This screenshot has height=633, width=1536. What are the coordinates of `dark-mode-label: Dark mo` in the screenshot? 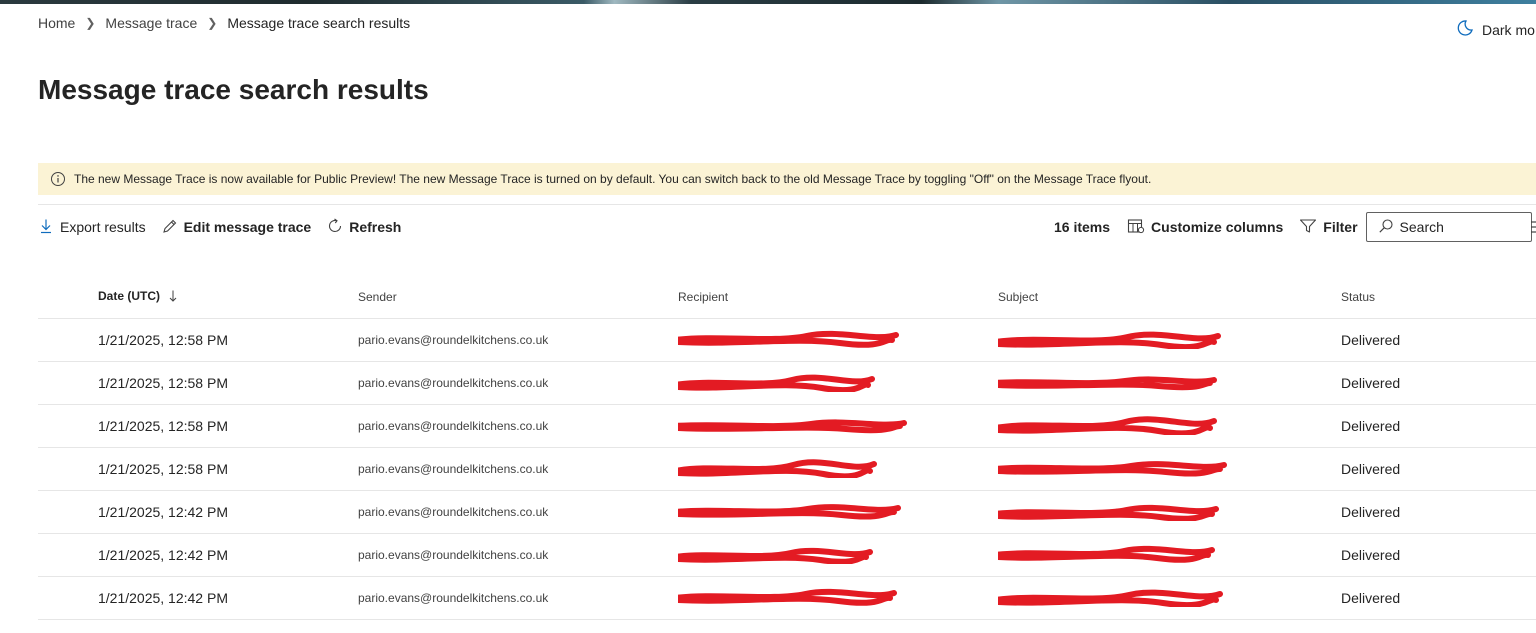 It's located at (1508, 29).